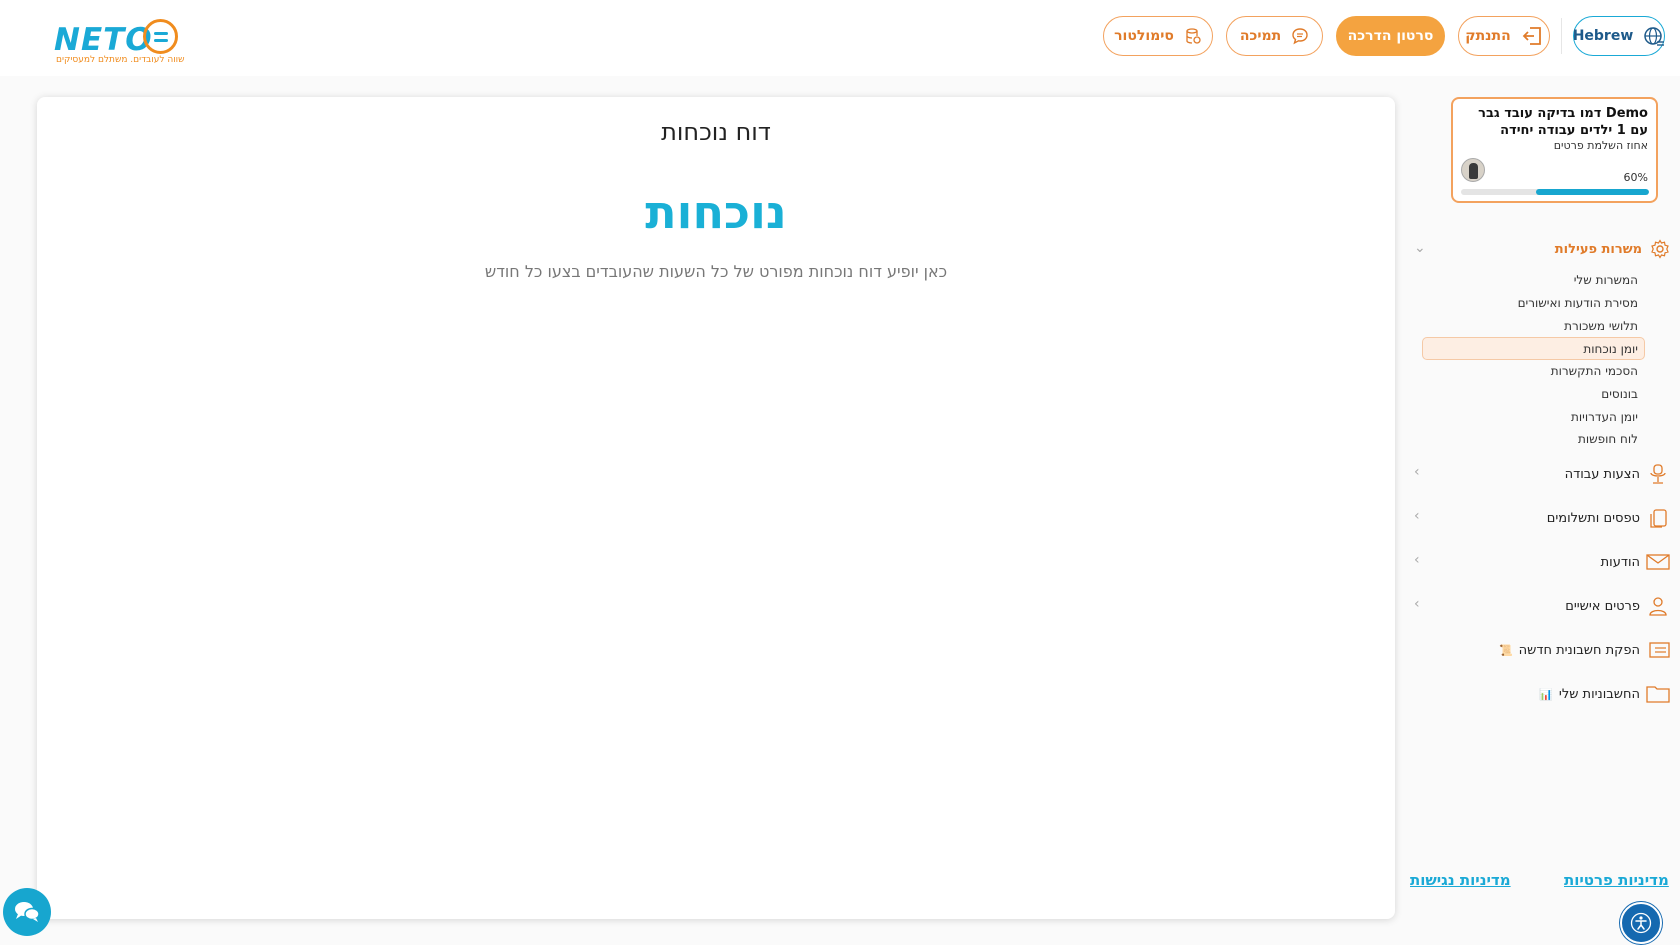  What do you see at coordinates (1599, 694) in the screenshot?
I see `sidebar-item-label: החשבוניות שלי` at bounding box center [1599, 694].